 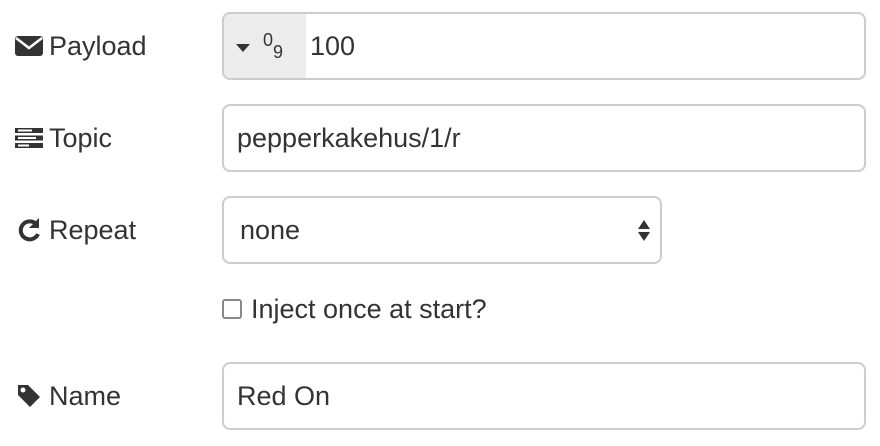 I want to click on tag-icon, so click(x=29, y=396).